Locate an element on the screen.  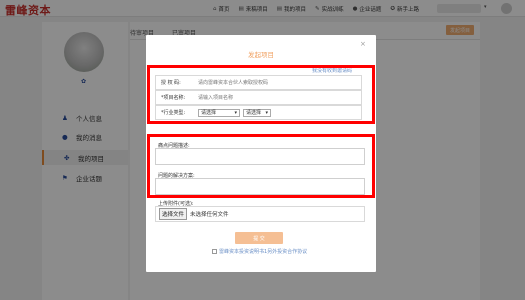
modal-title: 发起项目 is located at coordinates (261, 55).